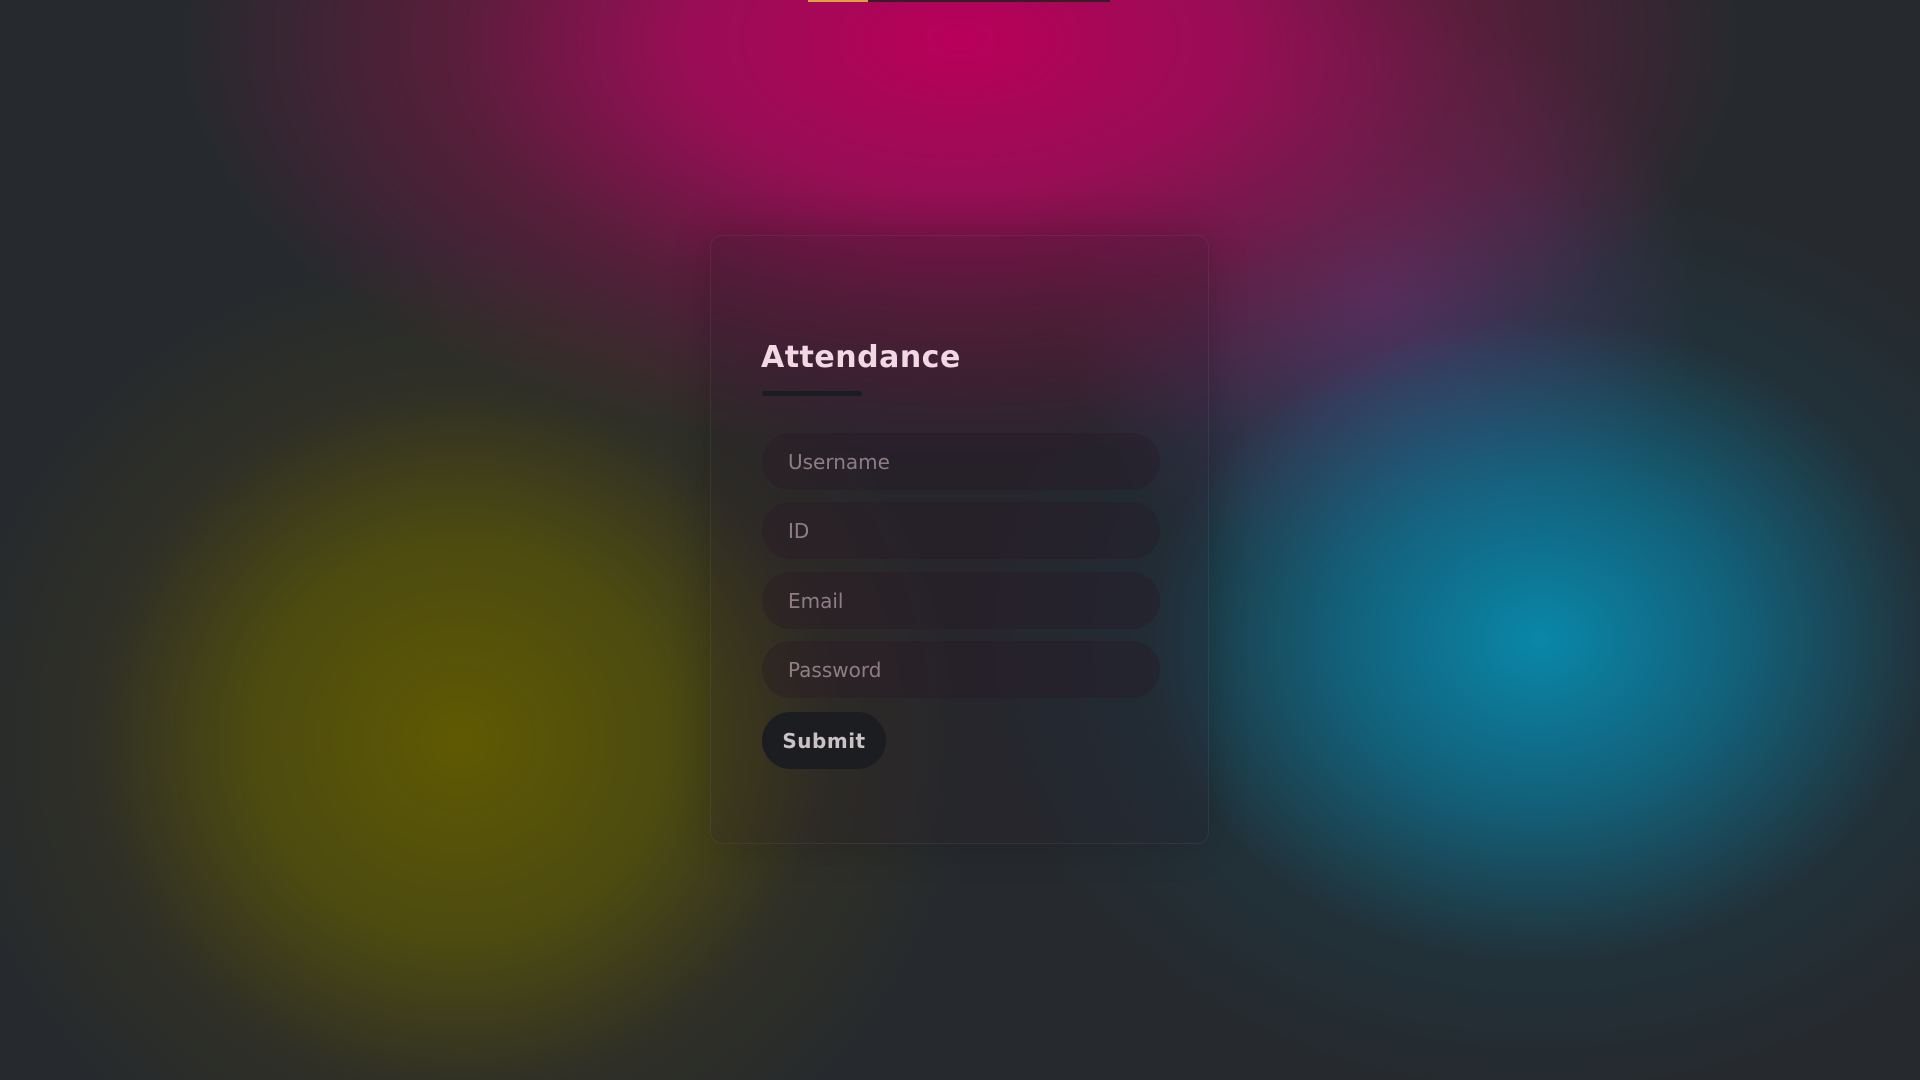  I want to click on title-underline, so click(812, 393).